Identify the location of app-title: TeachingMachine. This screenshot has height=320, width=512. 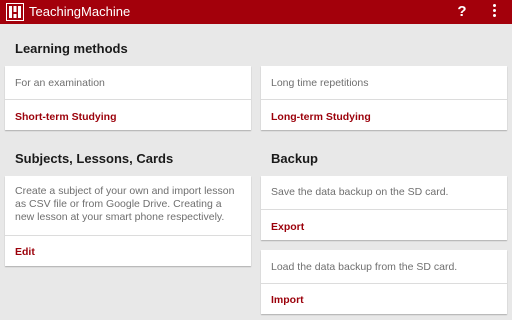
(80, 11).